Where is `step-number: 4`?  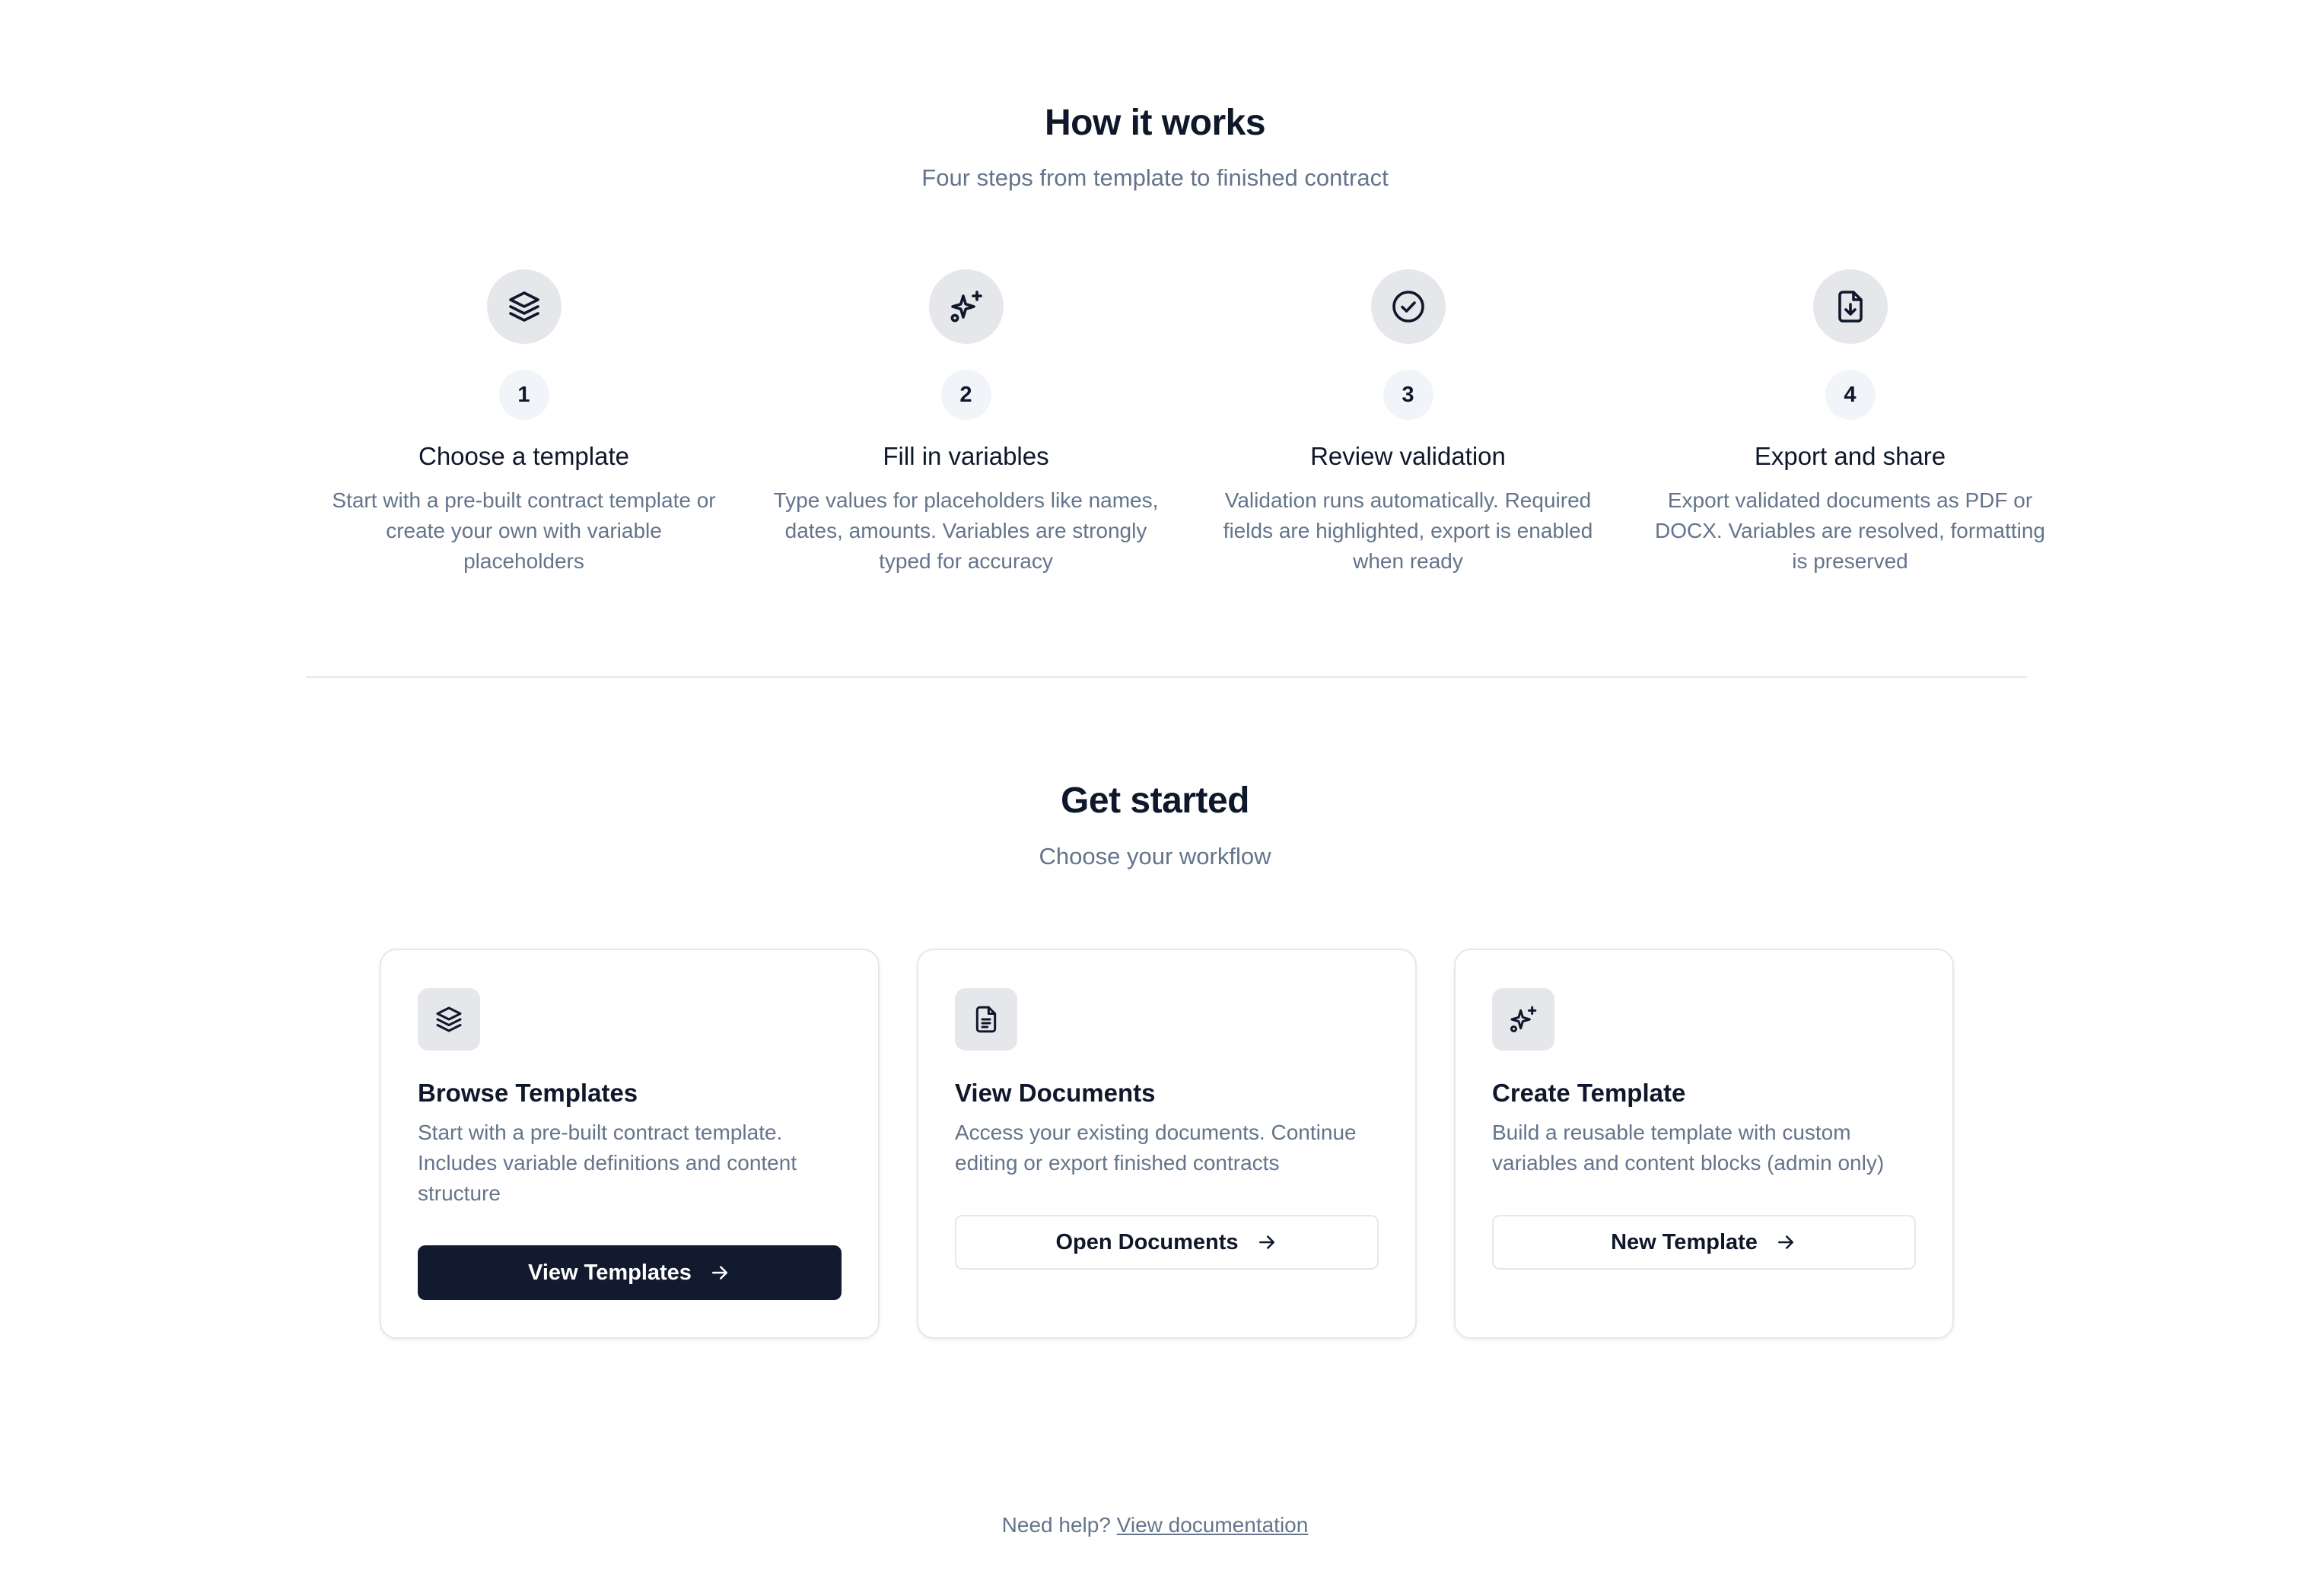
step-number: 4 is located at coordinates (1851, 395).